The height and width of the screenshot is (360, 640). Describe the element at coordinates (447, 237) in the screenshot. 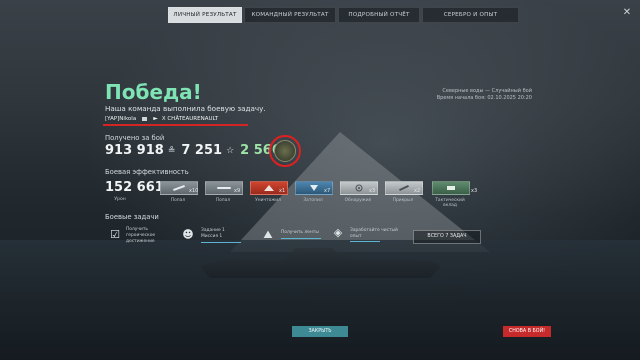

I see `all-tasks-button: ВСЕГО 7 ЗАДАЧ` at that location.